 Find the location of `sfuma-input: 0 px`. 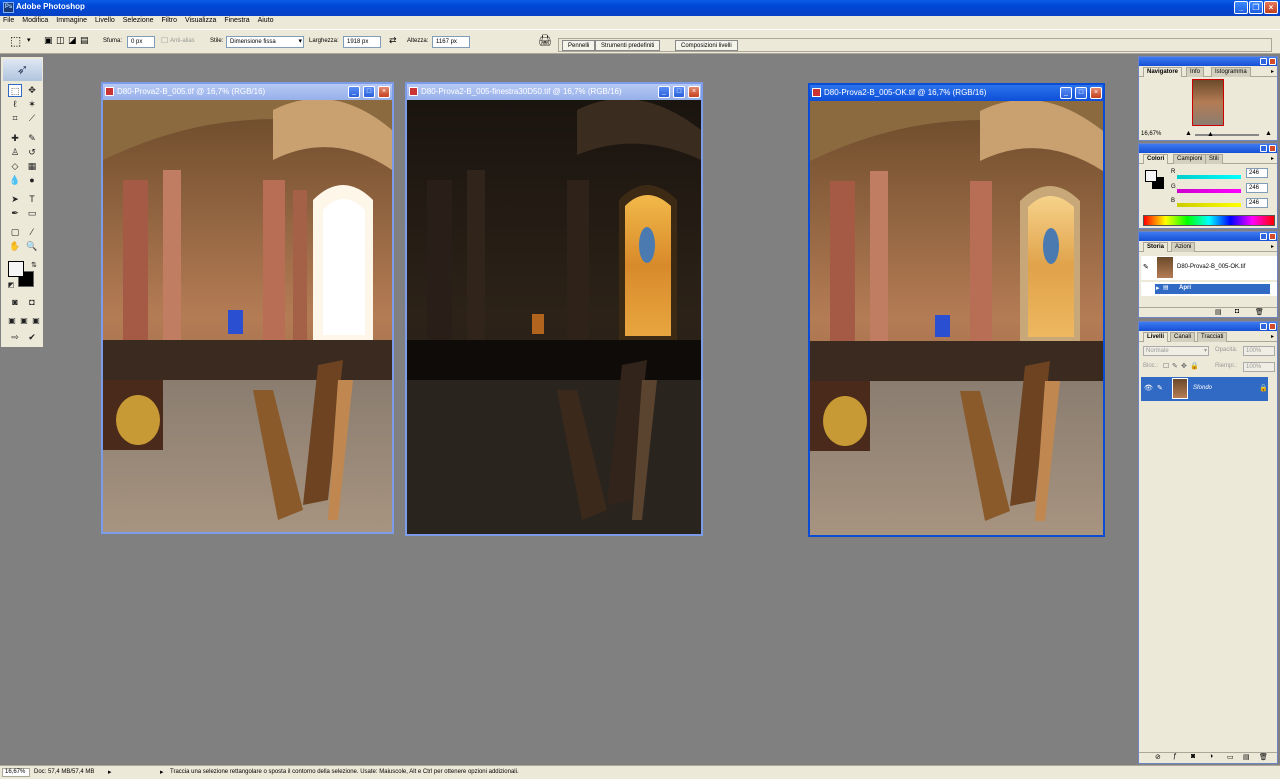

sfuma-input: 0 px is located at coordinates (141, 42).